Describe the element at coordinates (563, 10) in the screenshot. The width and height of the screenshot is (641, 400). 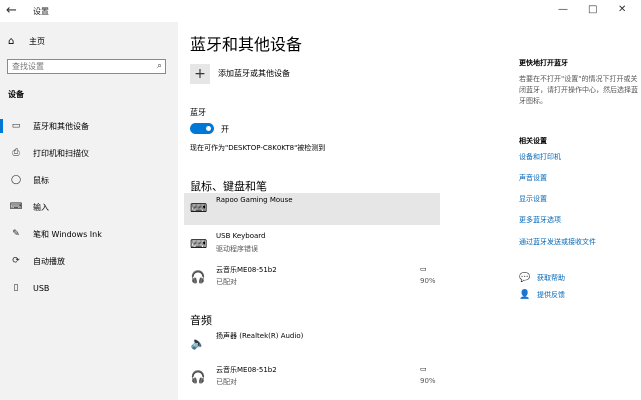
I see `minimize-button: —` at that location.